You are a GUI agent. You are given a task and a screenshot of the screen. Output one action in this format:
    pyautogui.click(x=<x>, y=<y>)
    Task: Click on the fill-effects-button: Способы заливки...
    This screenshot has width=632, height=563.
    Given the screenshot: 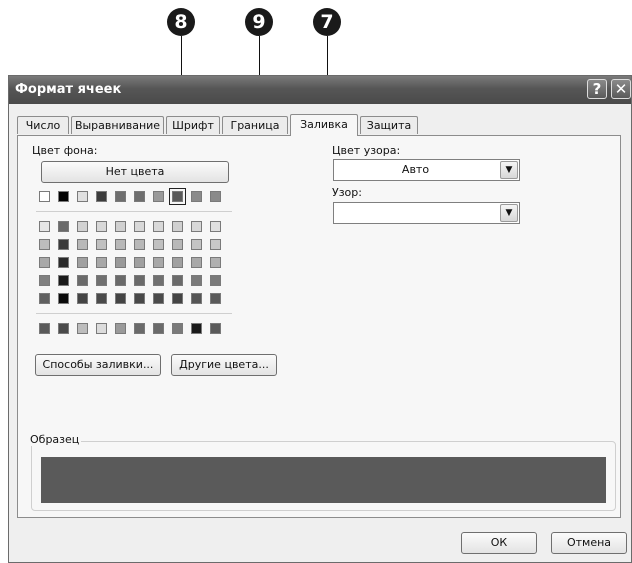 What is the action you would take?
    pyautogui.click(x=98, y=365)
    